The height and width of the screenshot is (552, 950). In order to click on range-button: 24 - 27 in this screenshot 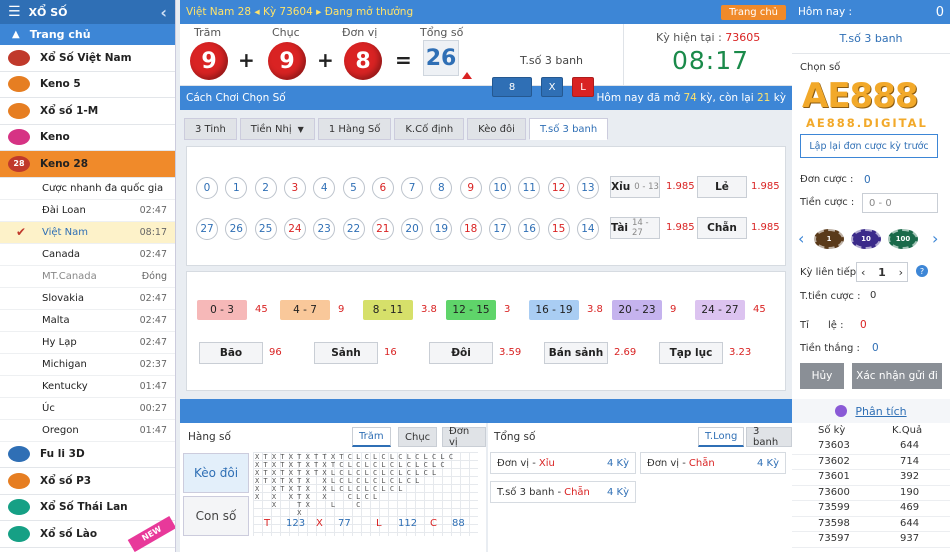, I will do `click(720, 310)`.